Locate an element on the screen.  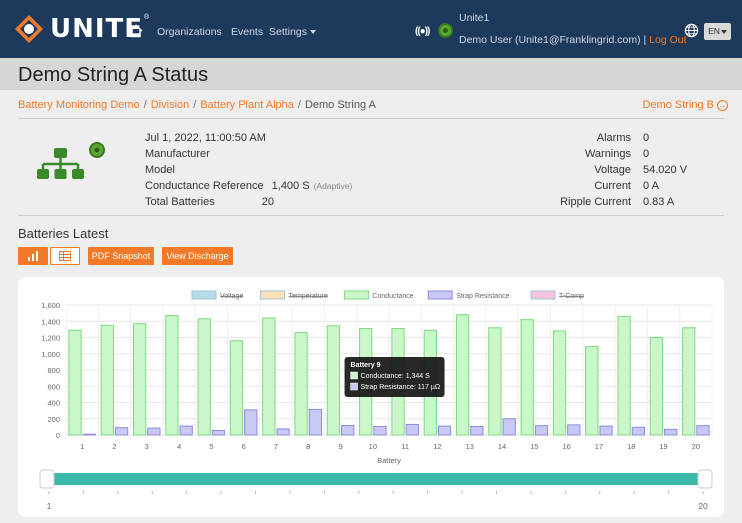
conductance-reference-row: Conductance Reference 1,400 S (Adaptive) is located at coordinates (248, 186).